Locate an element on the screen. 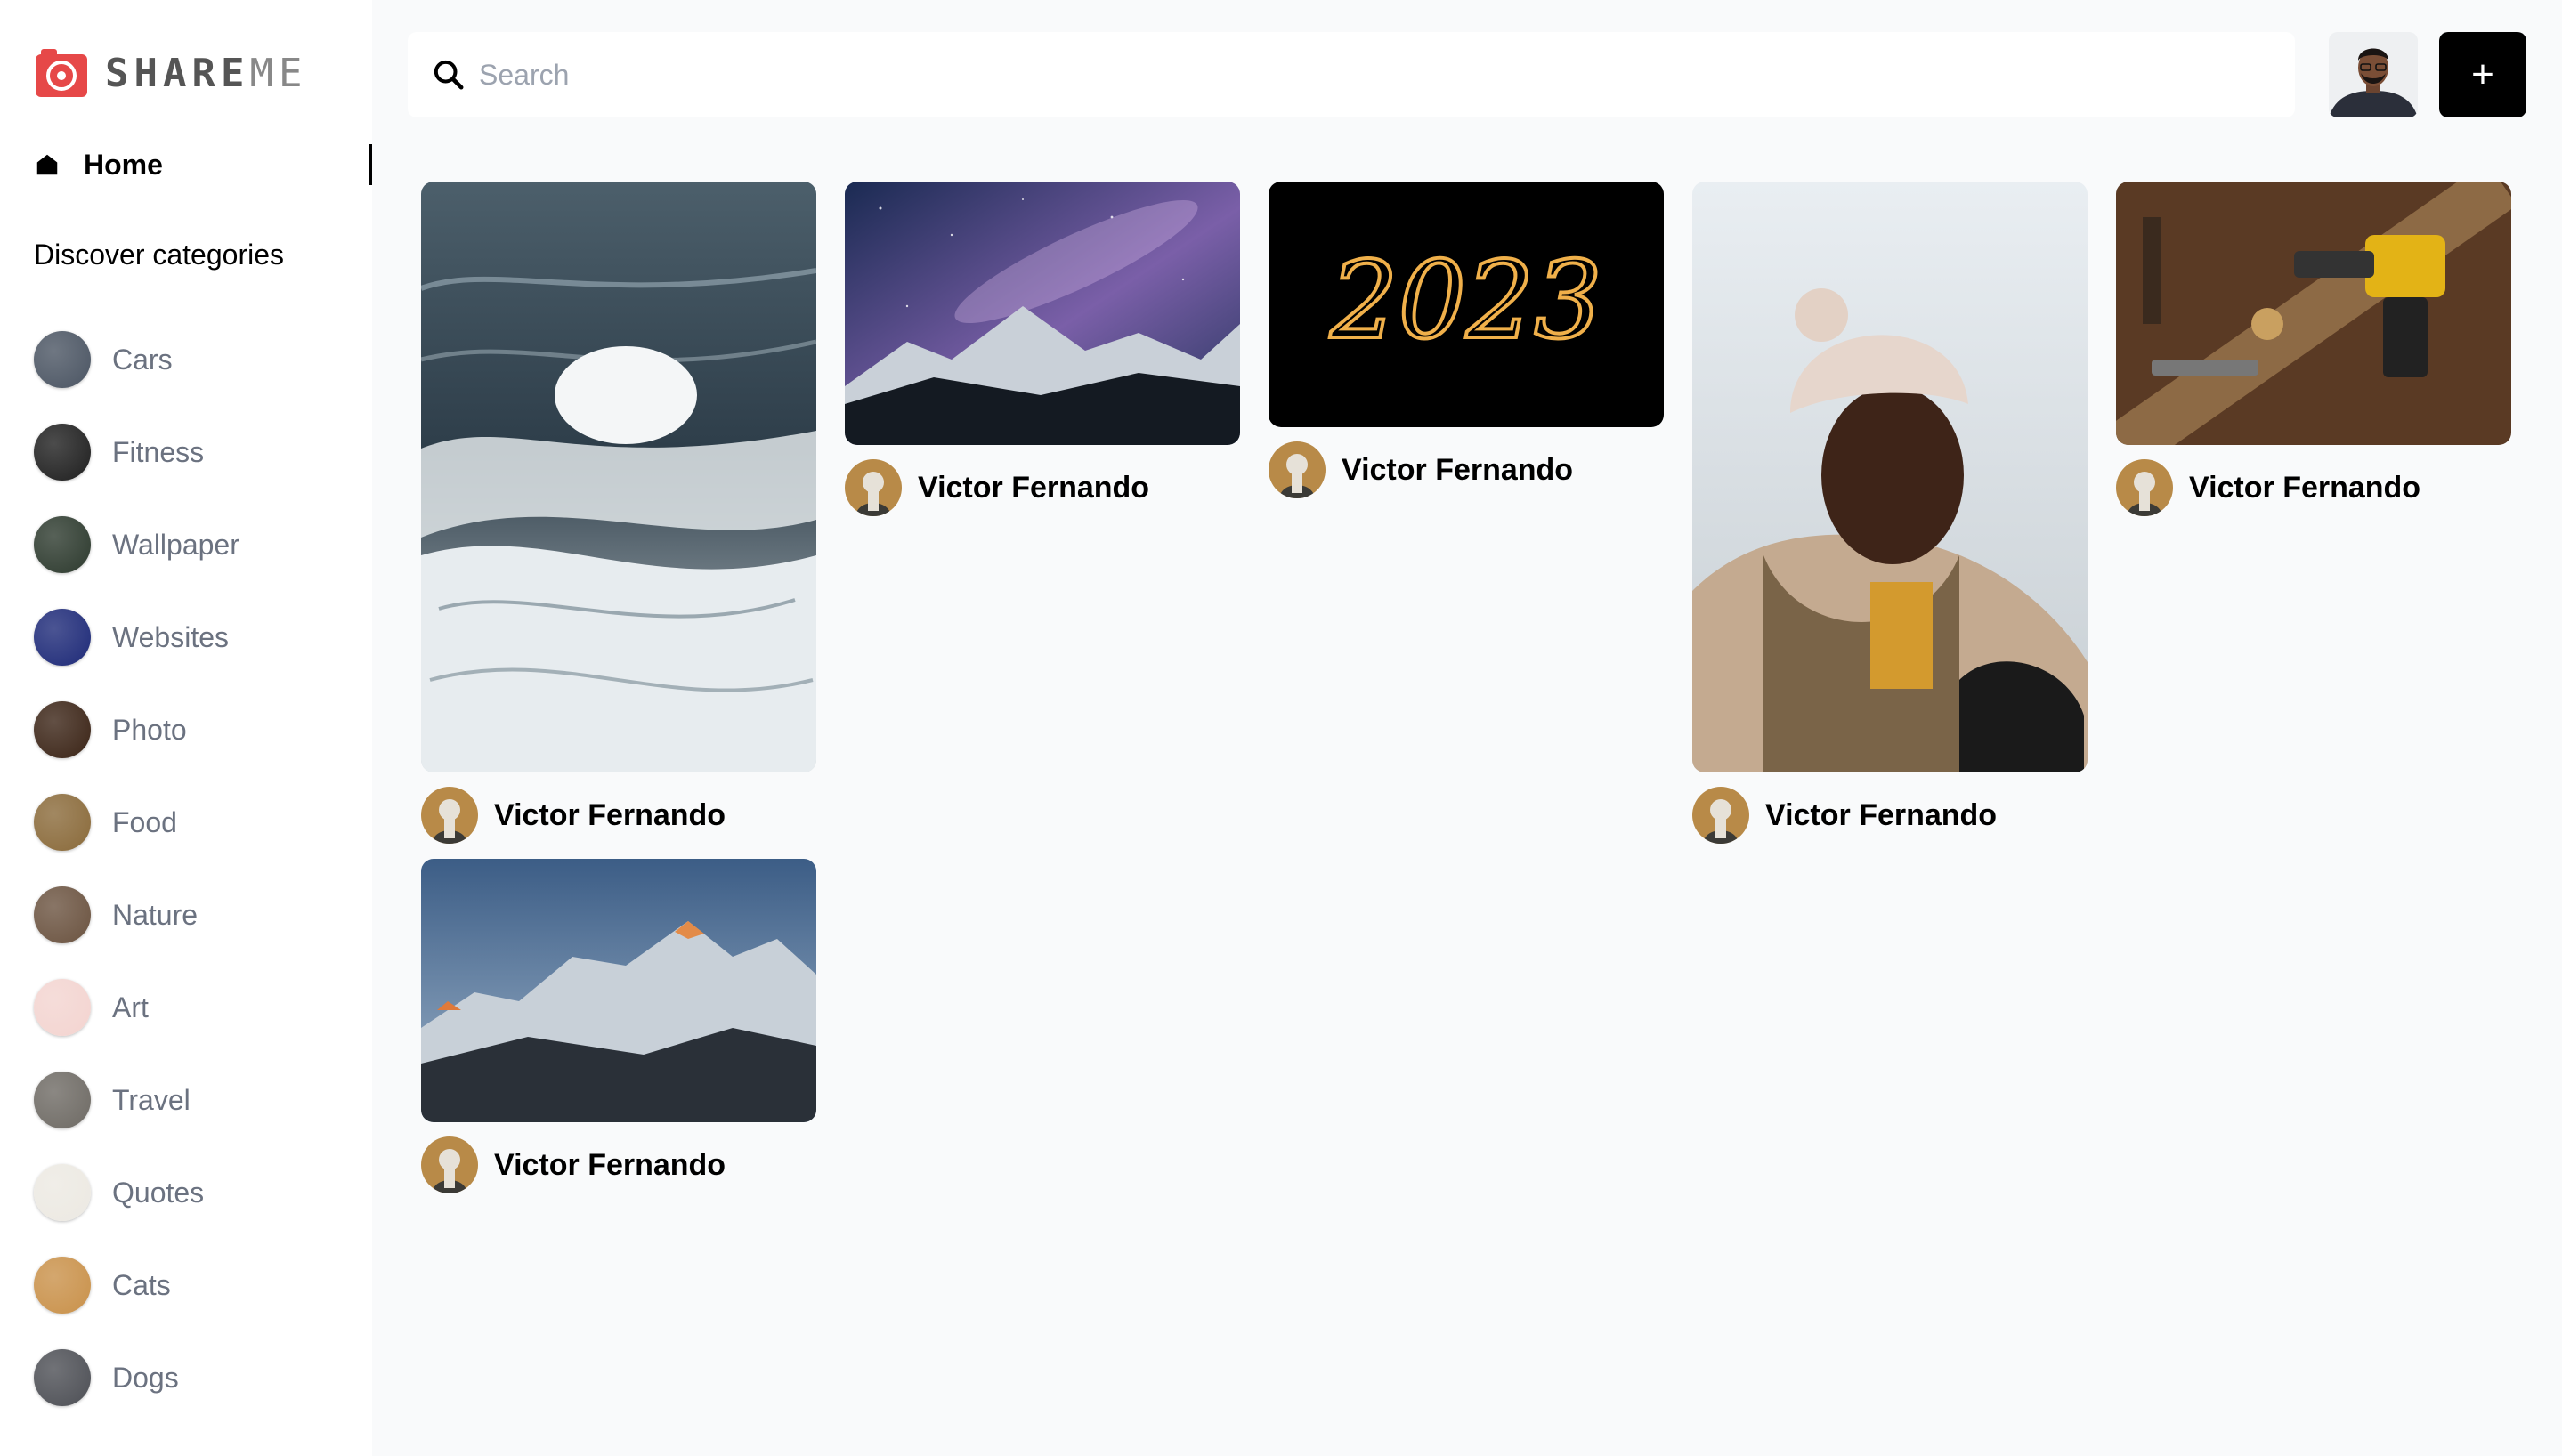 Image resolution: width=2562 pixels, height=1456 pixels. wallpaper-thumbnail-icon is located at coordinates (63, 544).